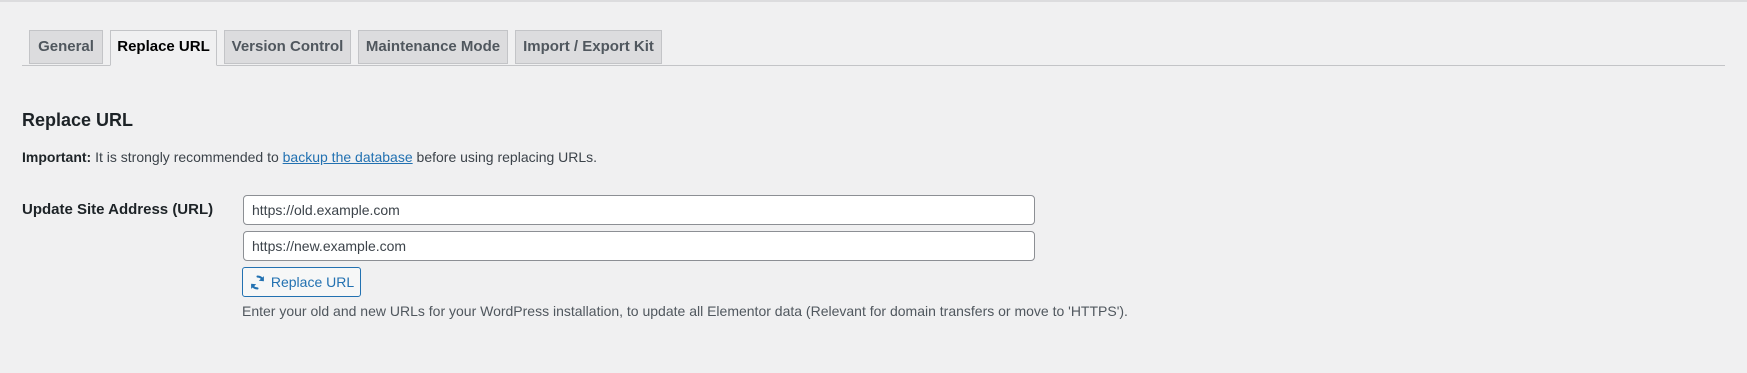  I want to click on section-title: Replace URL, so click(78, 120).